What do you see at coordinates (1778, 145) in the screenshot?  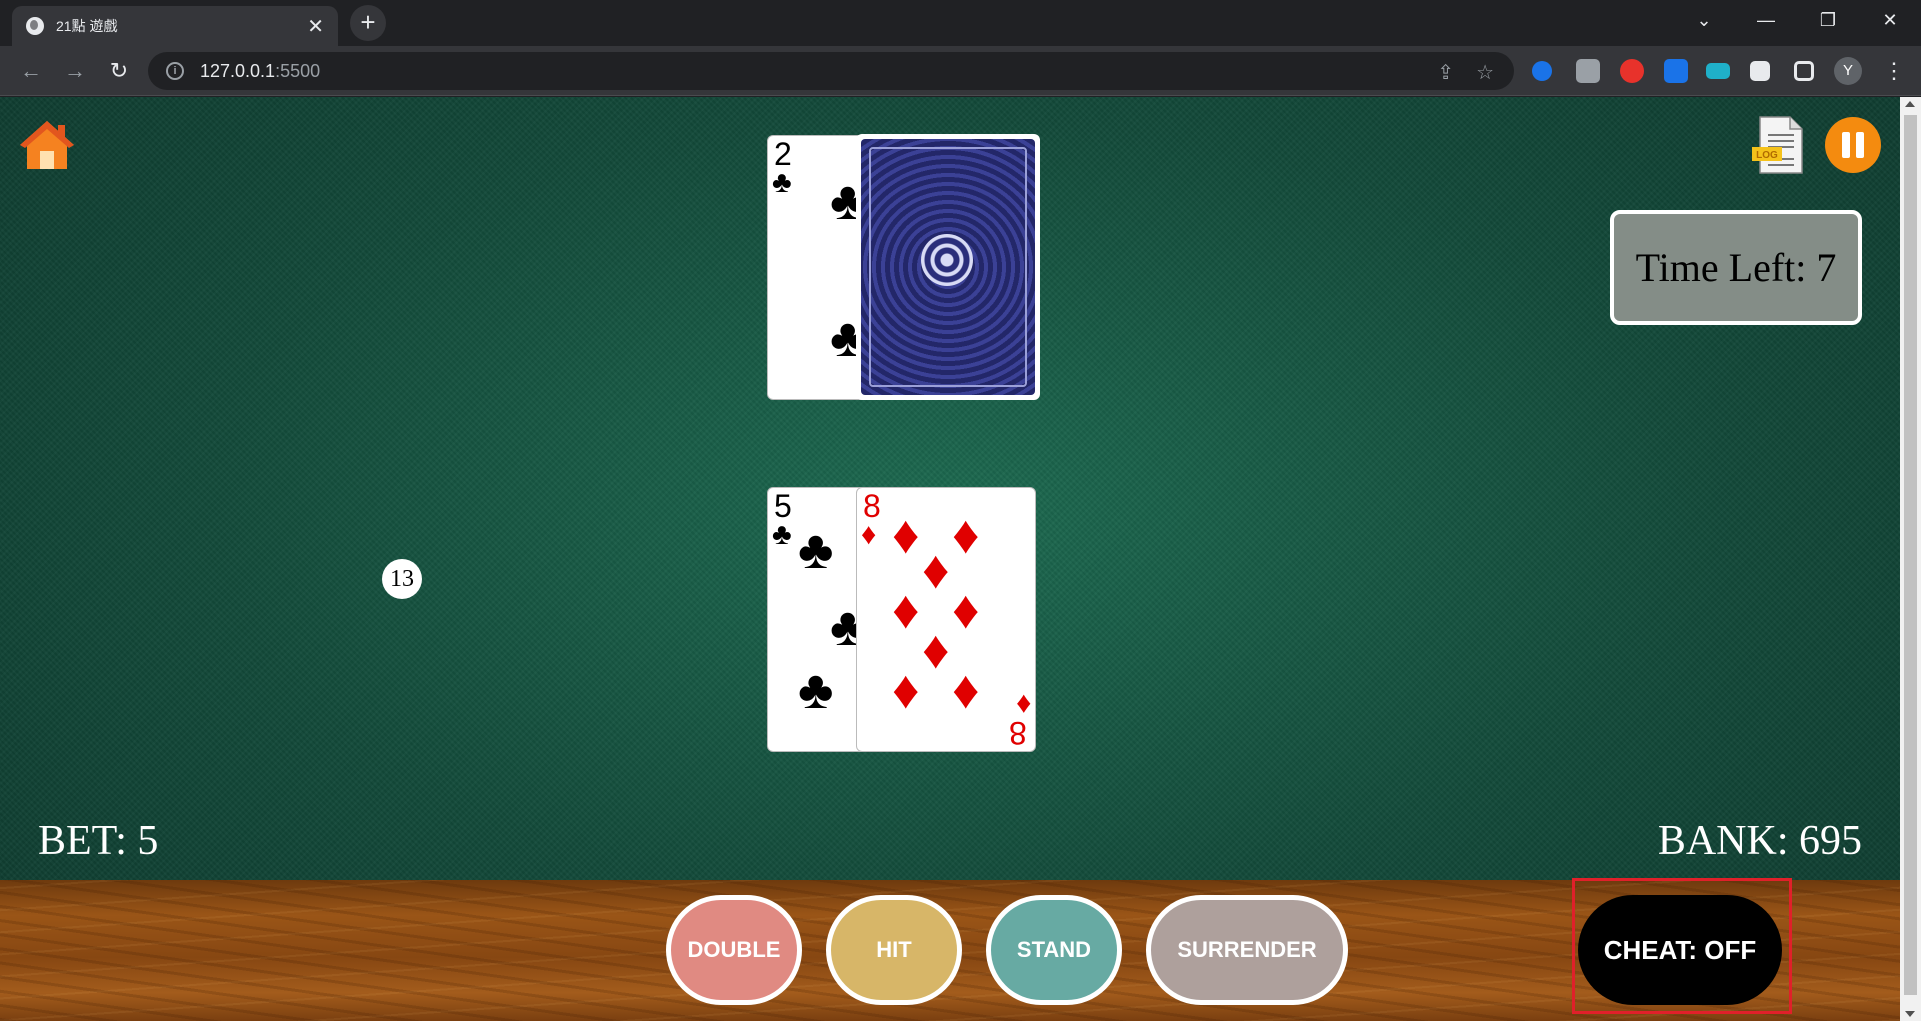 I see `log-icon: LOG` at bounding box center [1778, 145].